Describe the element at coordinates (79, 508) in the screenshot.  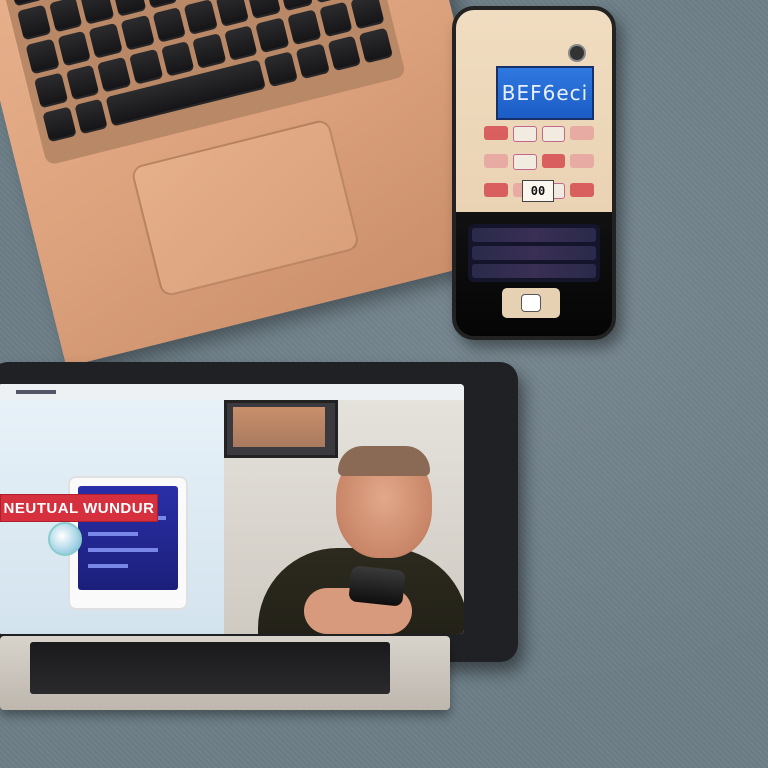
I see `promo-banner: NEUTUAL WUNDUR` at that location.